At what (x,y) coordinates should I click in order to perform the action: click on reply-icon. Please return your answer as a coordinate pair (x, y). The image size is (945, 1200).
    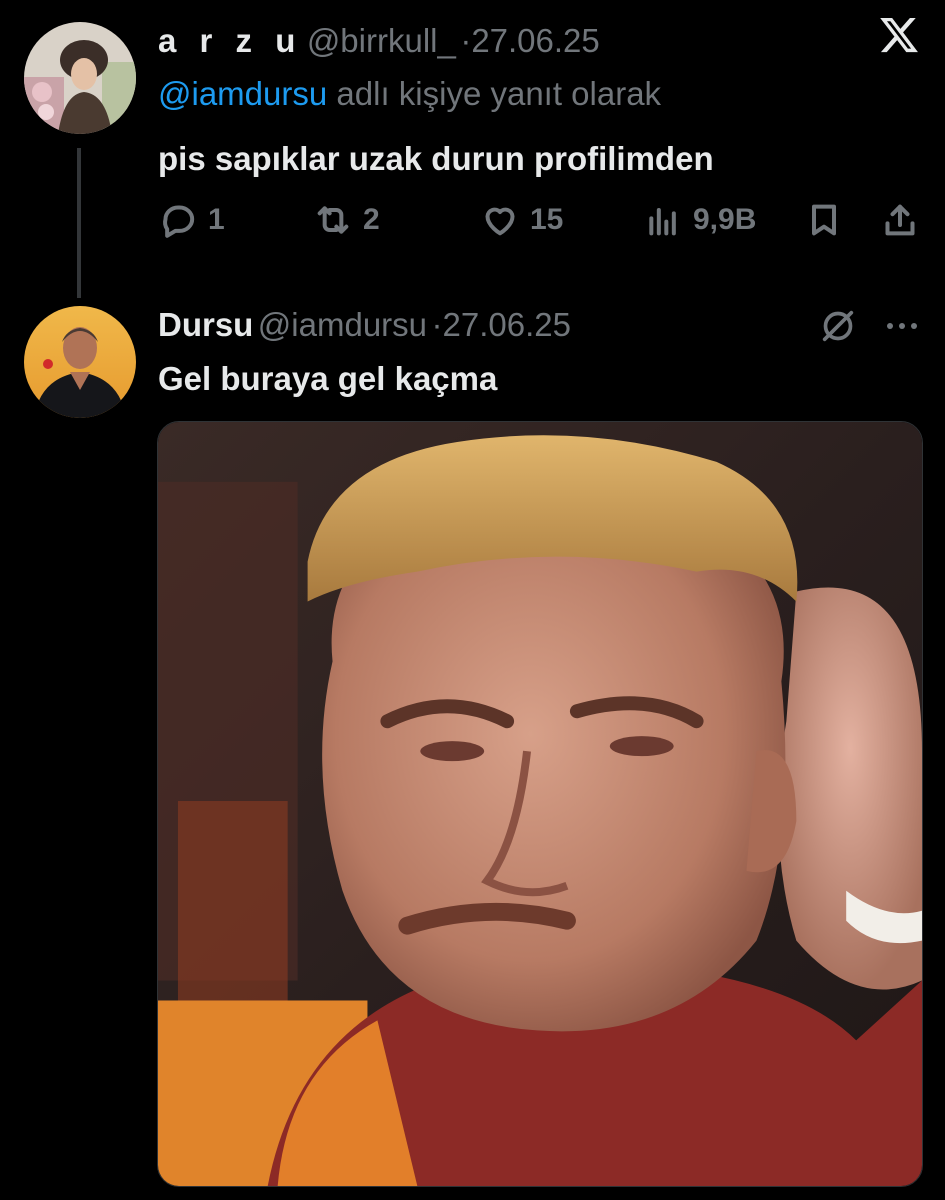
    Looking at the image, I should click on (179, 221).